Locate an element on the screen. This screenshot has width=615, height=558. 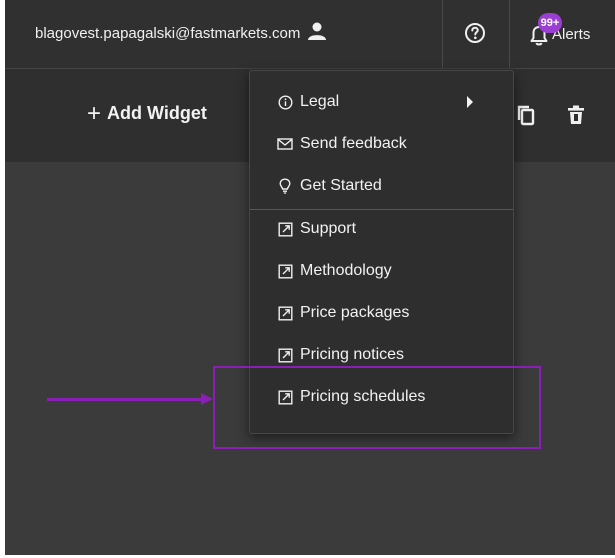
question-circle-icon is located at coordinates (475, 36).